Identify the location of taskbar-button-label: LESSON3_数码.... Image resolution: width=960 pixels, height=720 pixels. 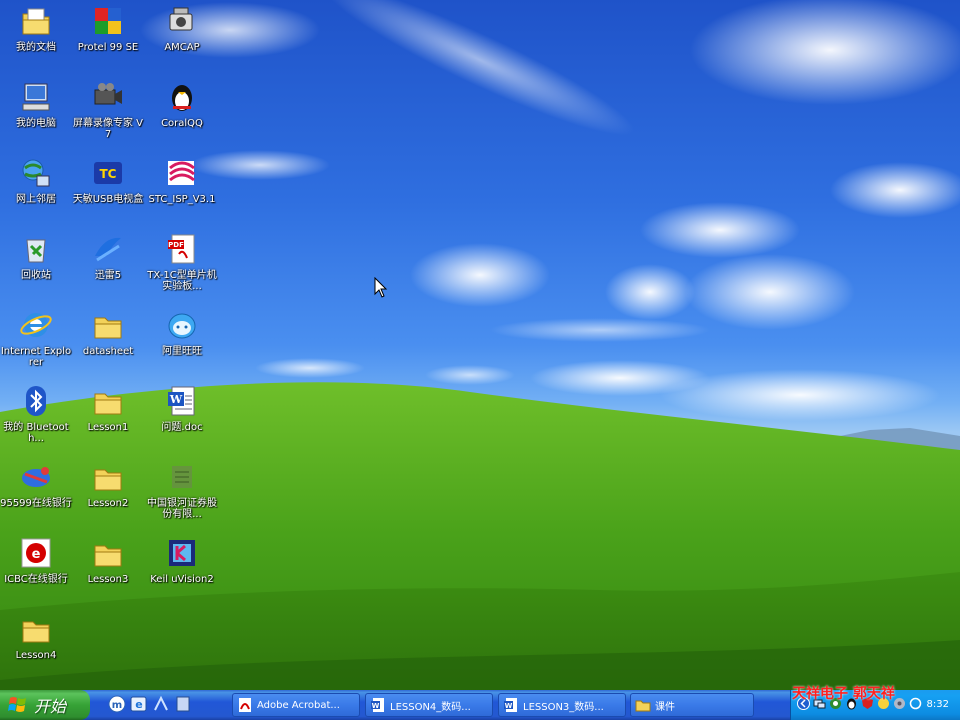
(563, 707).